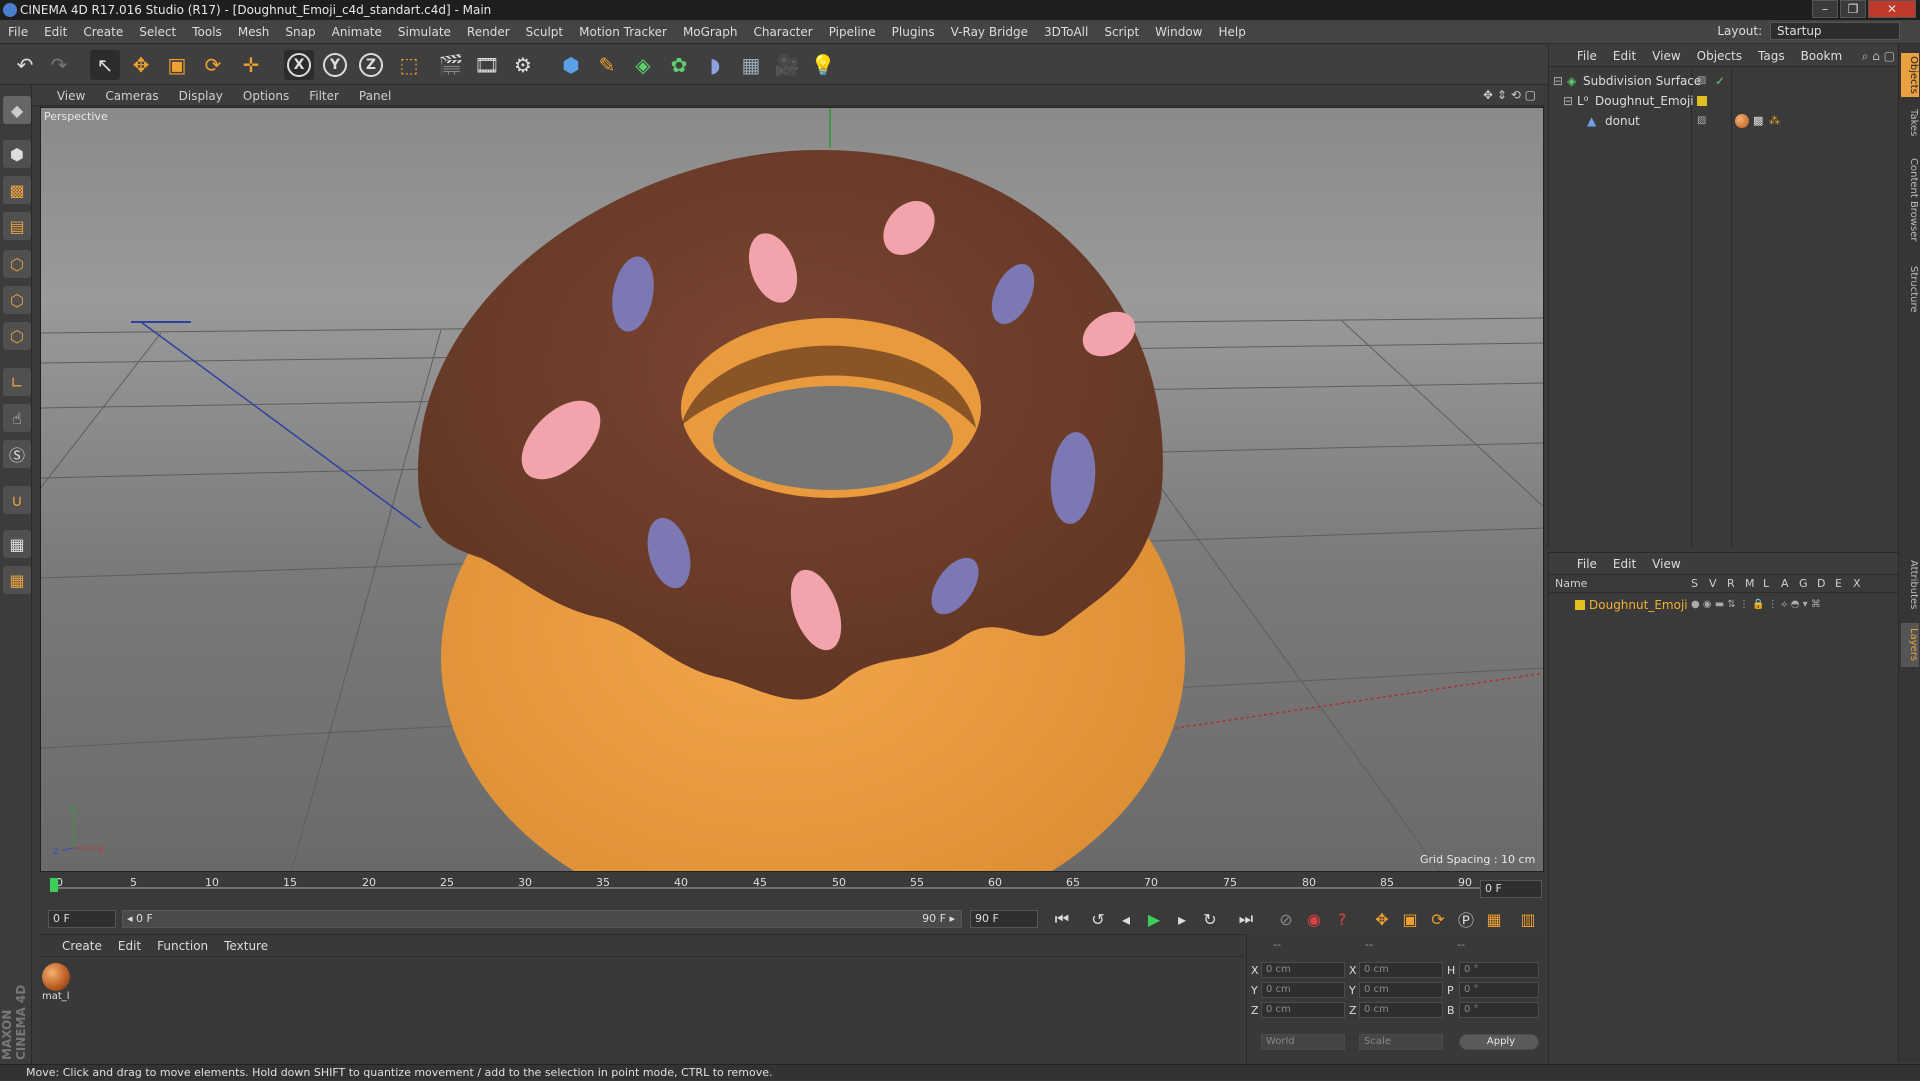 Image resolution: width=1920 pixels, height=1081 pixels. Describe the element at coordinates (1724, 101) in the screenshot. I see `object-row-doughnut-emoji: ⊟ L⁰ Doughnut_Emoji` at that location.